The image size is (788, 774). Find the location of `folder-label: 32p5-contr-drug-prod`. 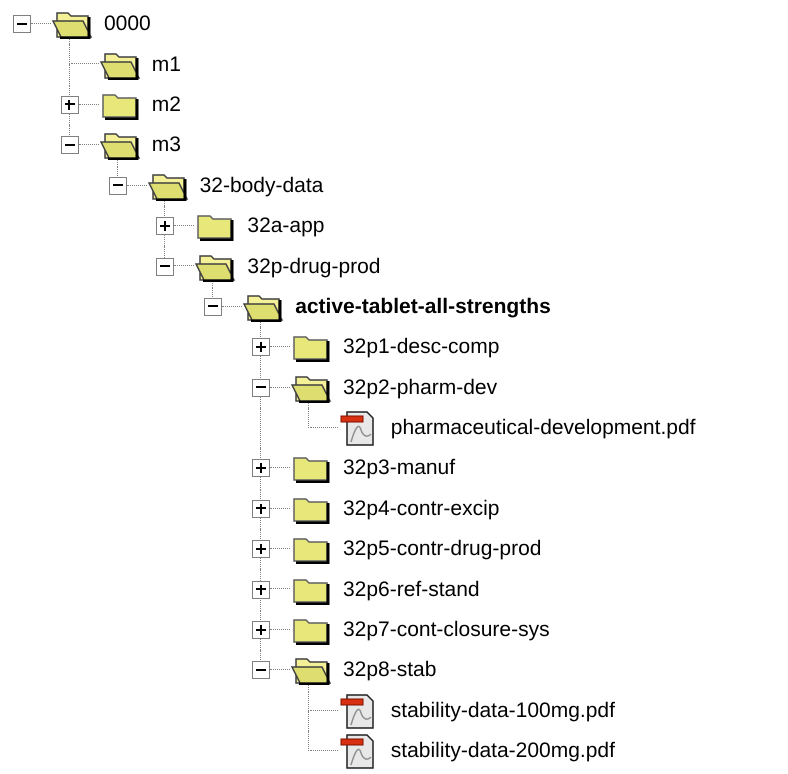

folder-label: 32p5-contr-drug-prod is located at coordinates (442, 549).